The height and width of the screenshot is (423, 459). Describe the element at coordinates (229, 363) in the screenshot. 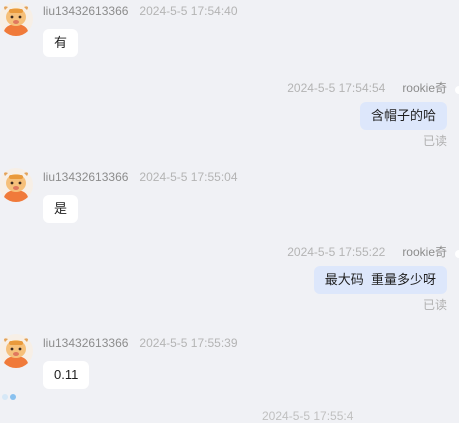

I see `message-incoming: liu13432613366 2024-5-5 17:55:39 0.11` at that location.